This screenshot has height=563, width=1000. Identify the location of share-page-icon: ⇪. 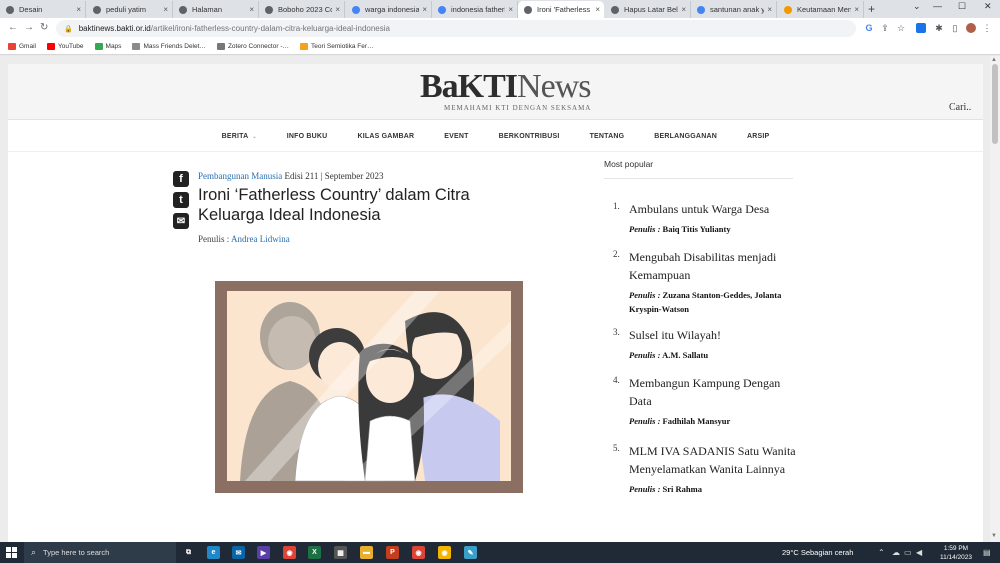
(885, 28).